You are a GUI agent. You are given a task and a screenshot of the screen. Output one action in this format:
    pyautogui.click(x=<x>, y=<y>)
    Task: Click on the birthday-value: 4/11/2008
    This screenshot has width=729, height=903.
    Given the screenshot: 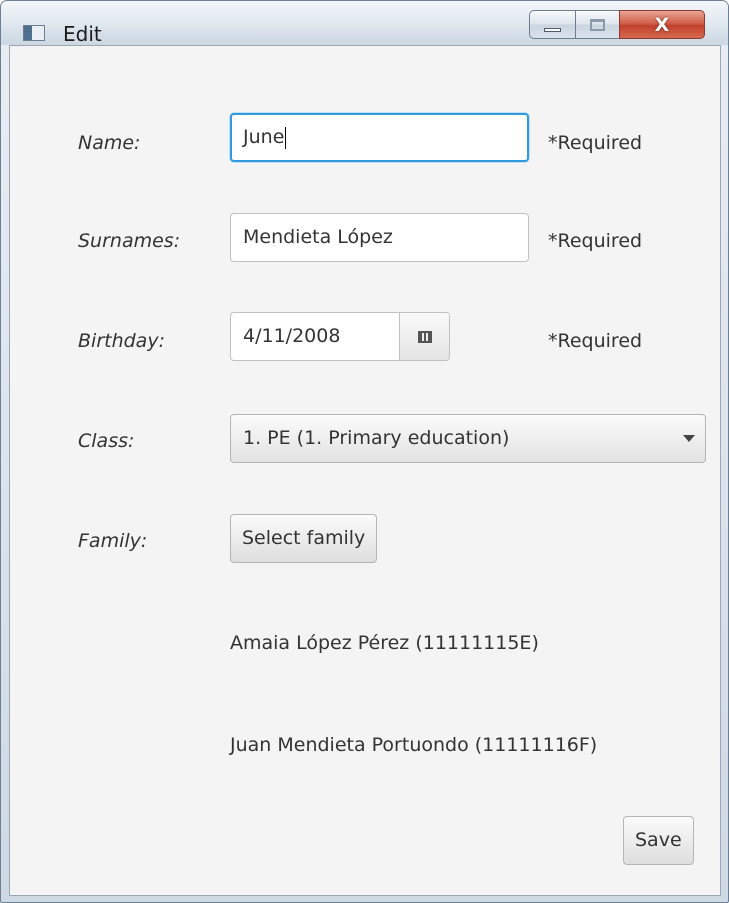 What is the action you would take?
    pyautogui.click(x=292, y=336)
    